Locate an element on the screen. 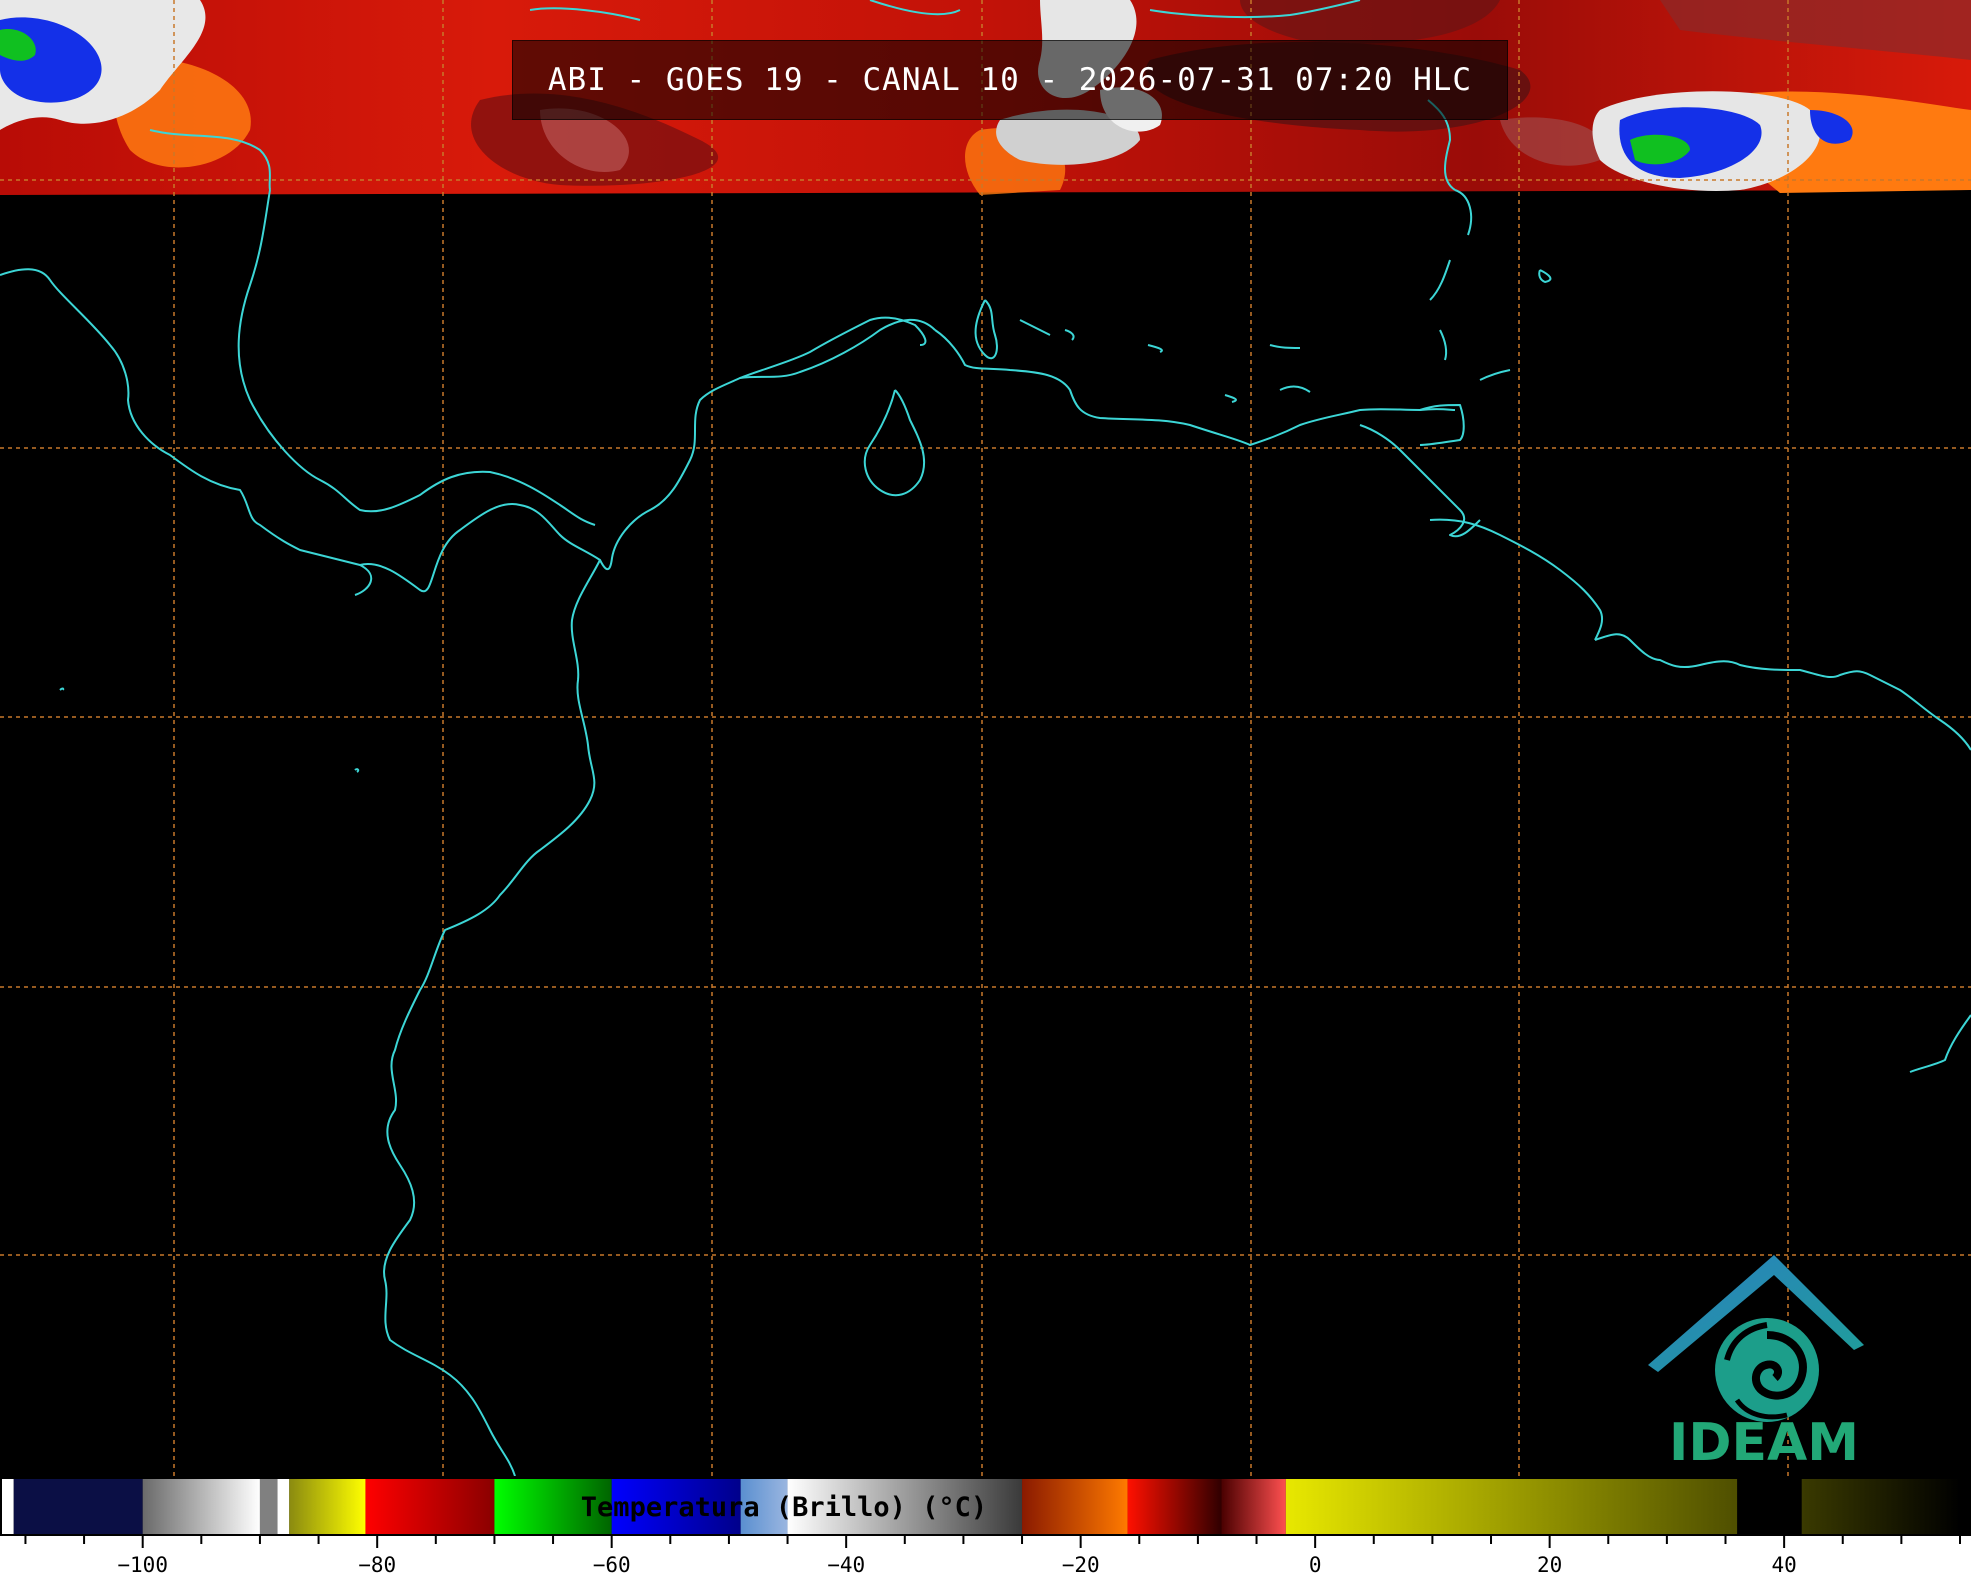  logo-text: IDEAM is located at coordinates (1764, 1443).